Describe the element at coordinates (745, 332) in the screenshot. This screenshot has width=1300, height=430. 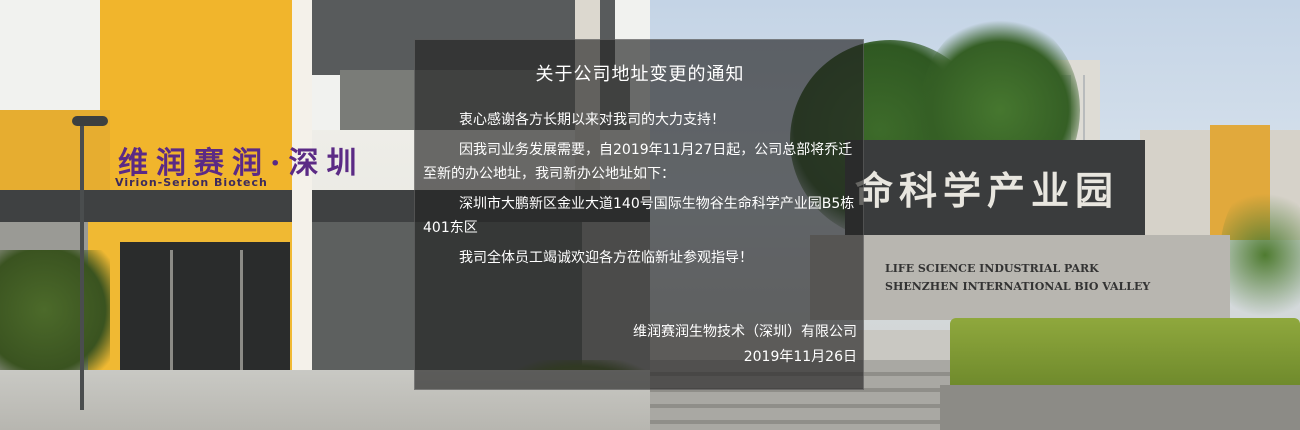
I see `company-name: 维润赛润生物技术（深圳）有限公司` at that location.